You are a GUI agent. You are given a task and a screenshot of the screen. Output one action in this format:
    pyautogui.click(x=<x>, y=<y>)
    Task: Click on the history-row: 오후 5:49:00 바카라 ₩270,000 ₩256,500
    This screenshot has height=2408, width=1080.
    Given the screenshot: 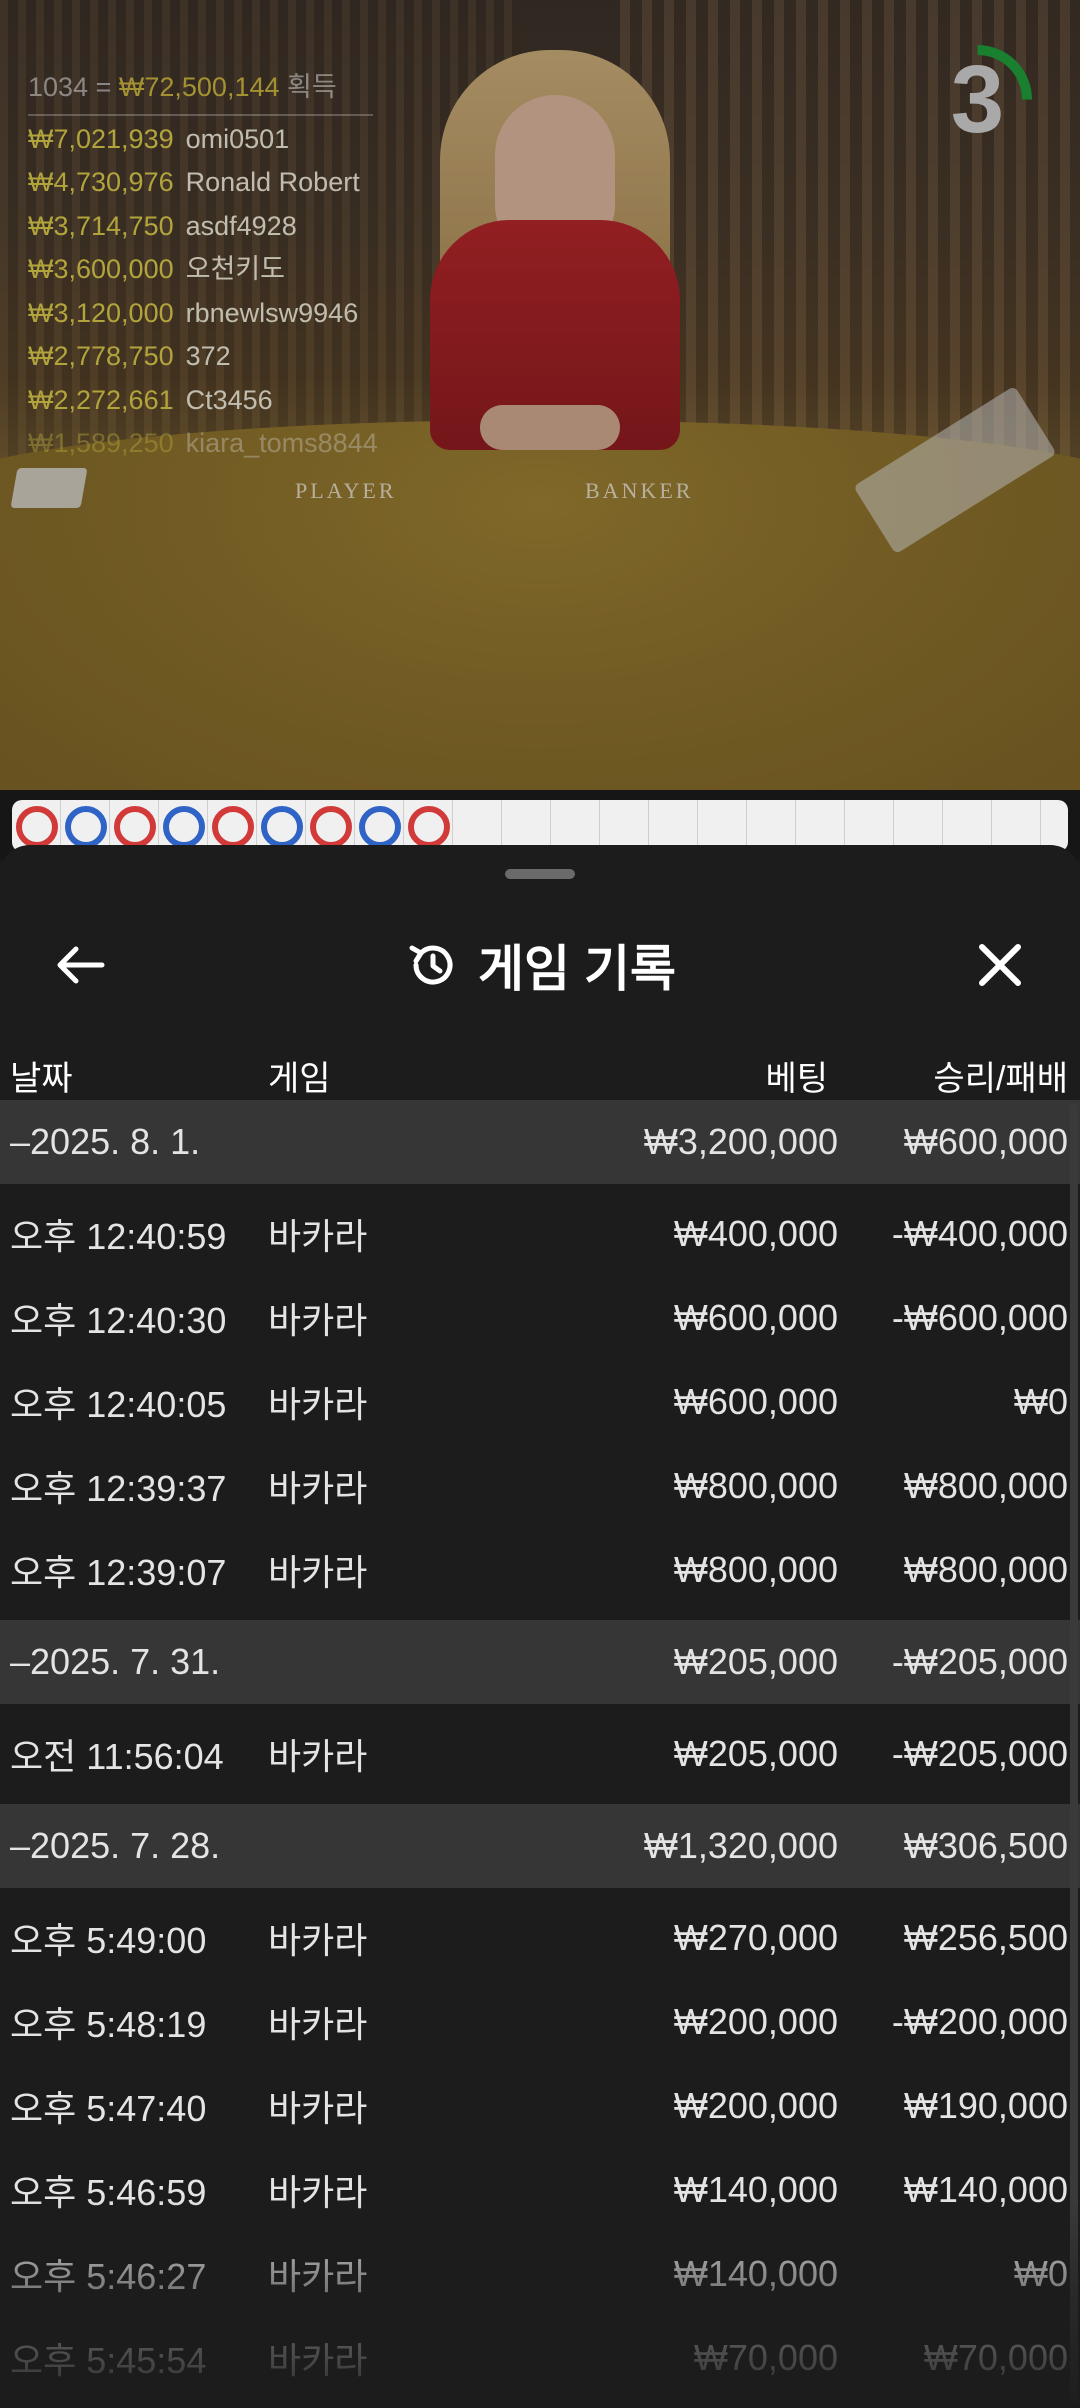 What is the action you would take?
    pyautogui.click(x=540, y=1938)
    